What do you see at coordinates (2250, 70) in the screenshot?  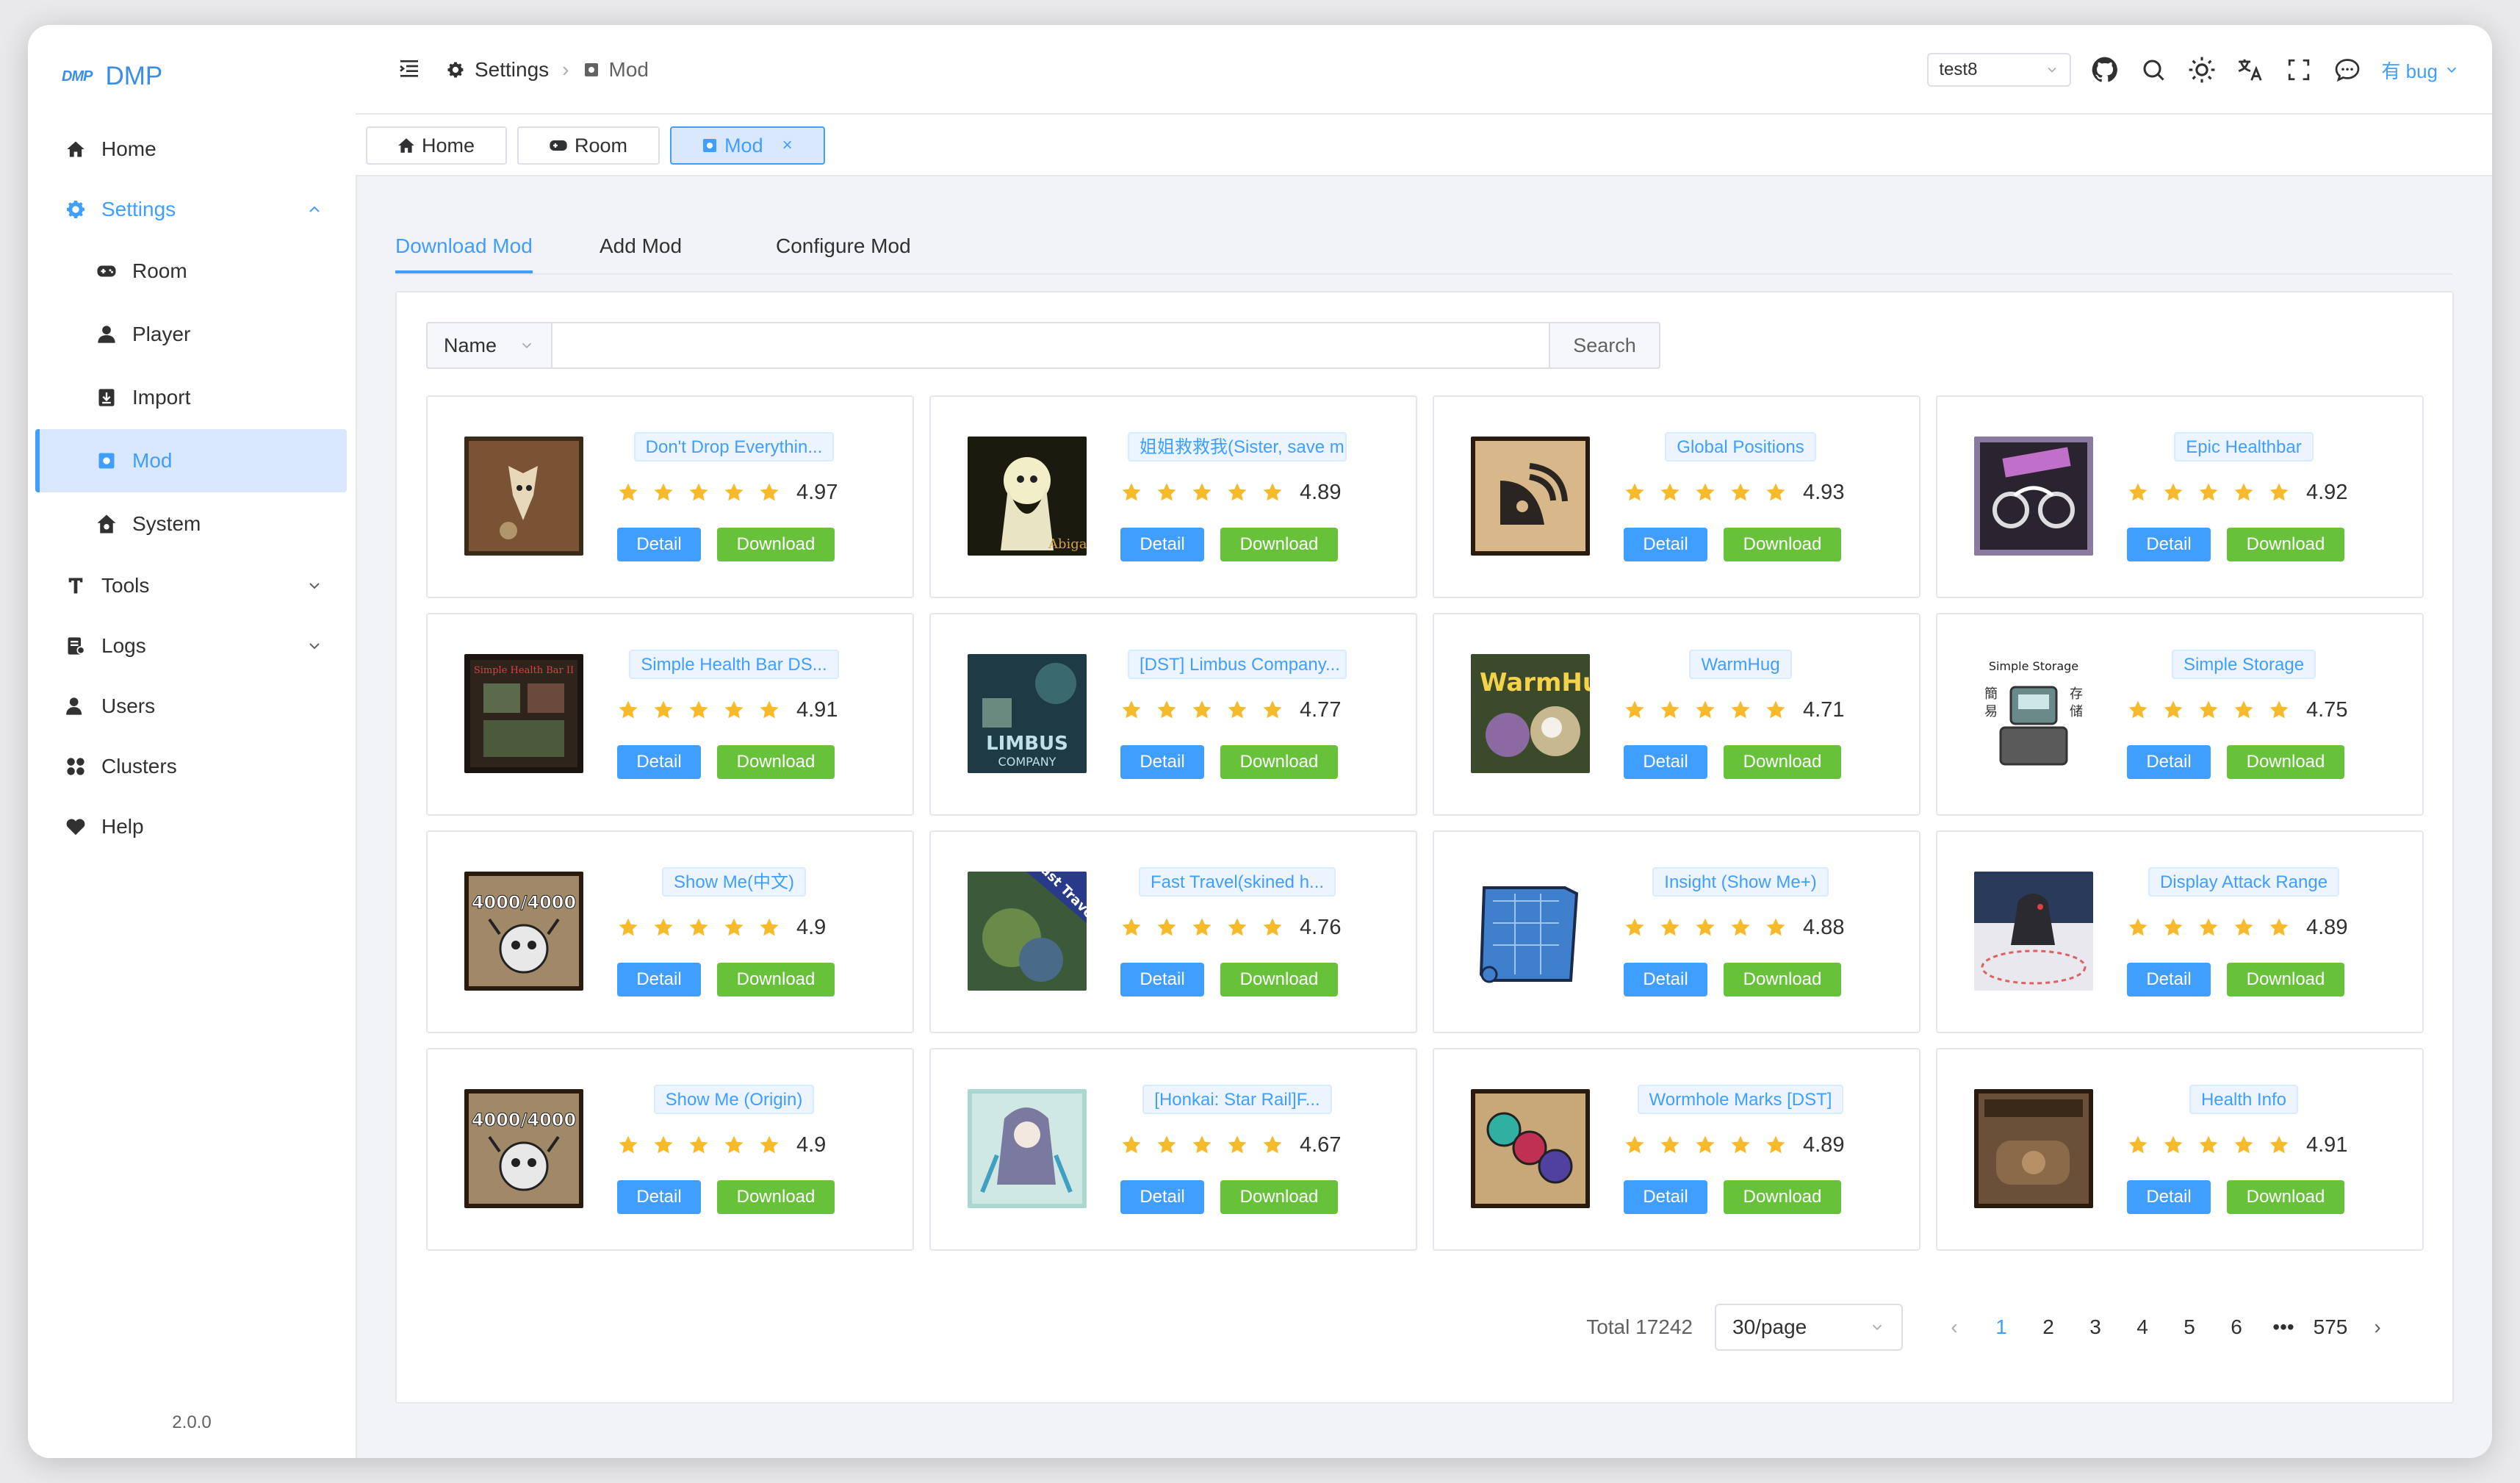 I see `translate-icon` at bounding box center [2250, 70].